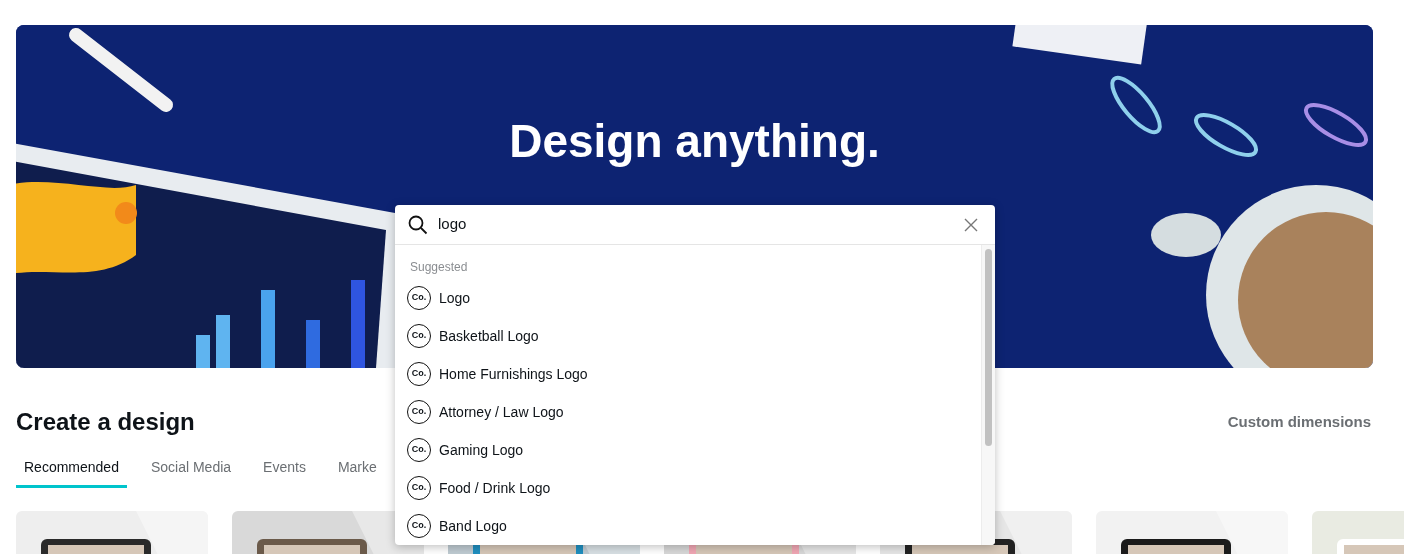 This screenshot has height=554, width=1404. What do you see at coordinates (71, 469) in the screenshot?
I see `category-tab: Recommended` at bounding box center [71, 469].